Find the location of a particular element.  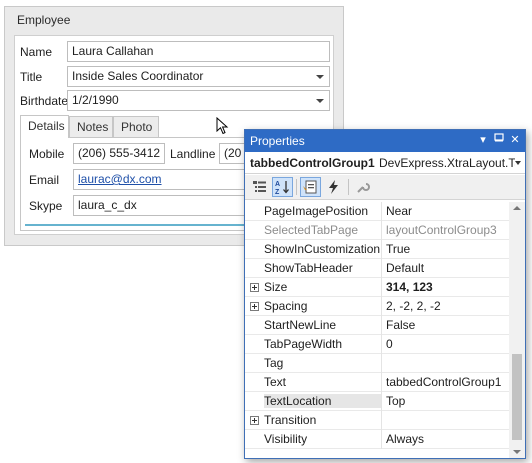

property-row: TextLocation Top is located at coordinates (377, 401).